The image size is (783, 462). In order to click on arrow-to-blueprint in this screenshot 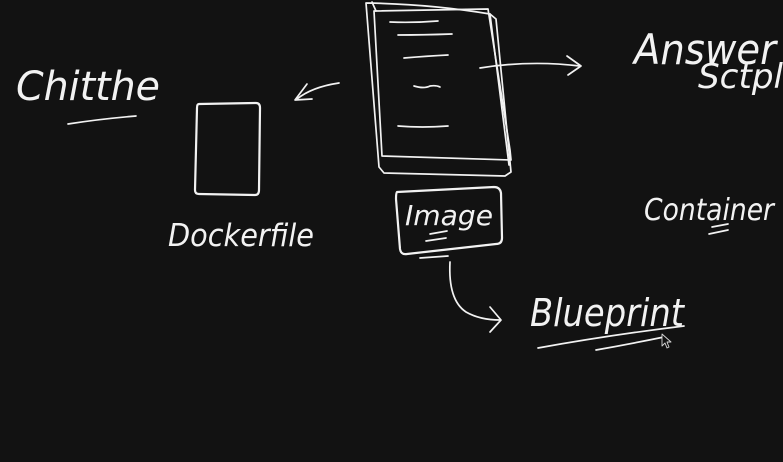, I will do `click(474, 291)`.